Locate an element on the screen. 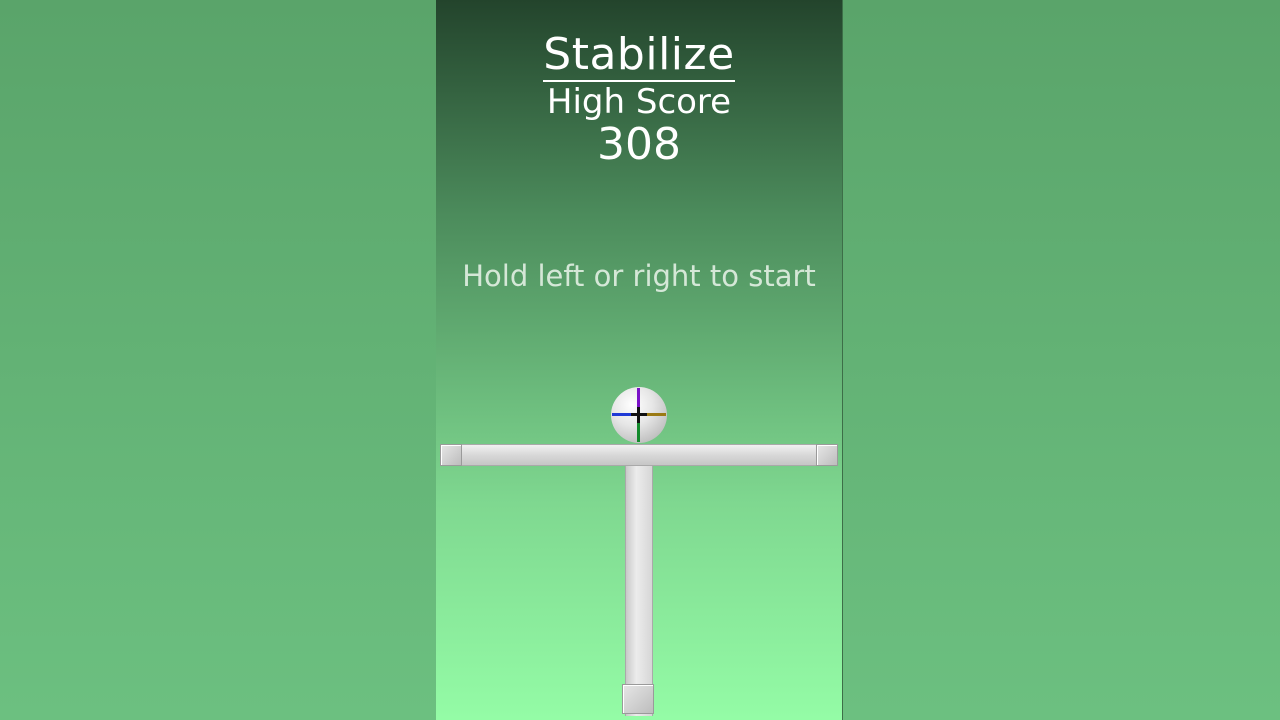 This screenshot has height=720, width=1280. high-score-label: High Score is located at coordinates (639, 102).